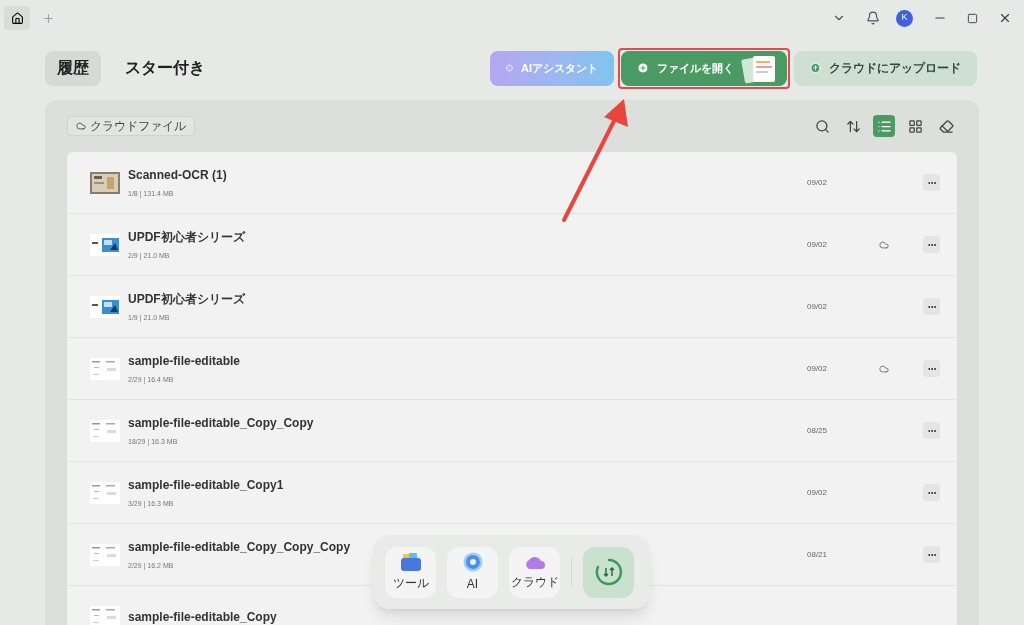  I want to click on refresh-icon, so click(608, 572).